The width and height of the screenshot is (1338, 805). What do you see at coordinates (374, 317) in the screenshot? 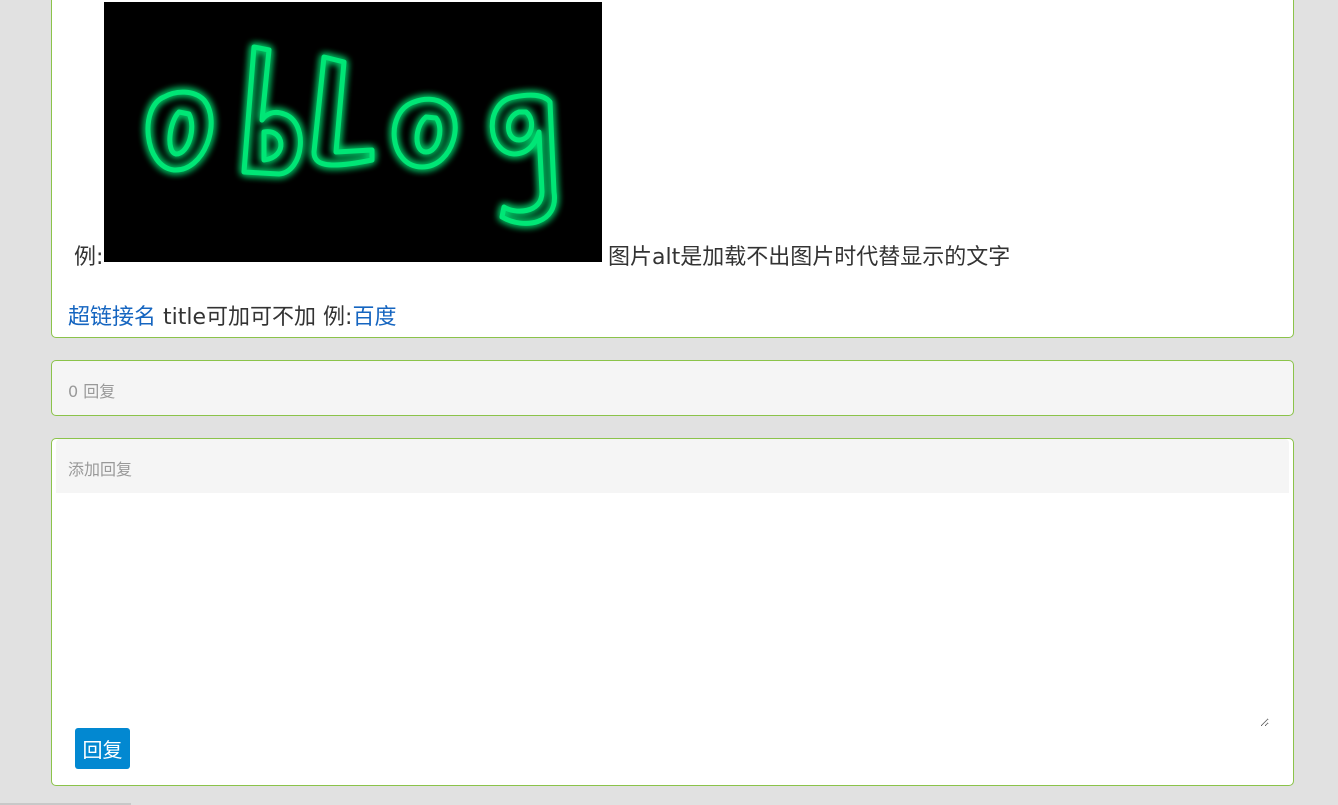
I see `baidu-link: 百度` at bounding box center [374, 317].